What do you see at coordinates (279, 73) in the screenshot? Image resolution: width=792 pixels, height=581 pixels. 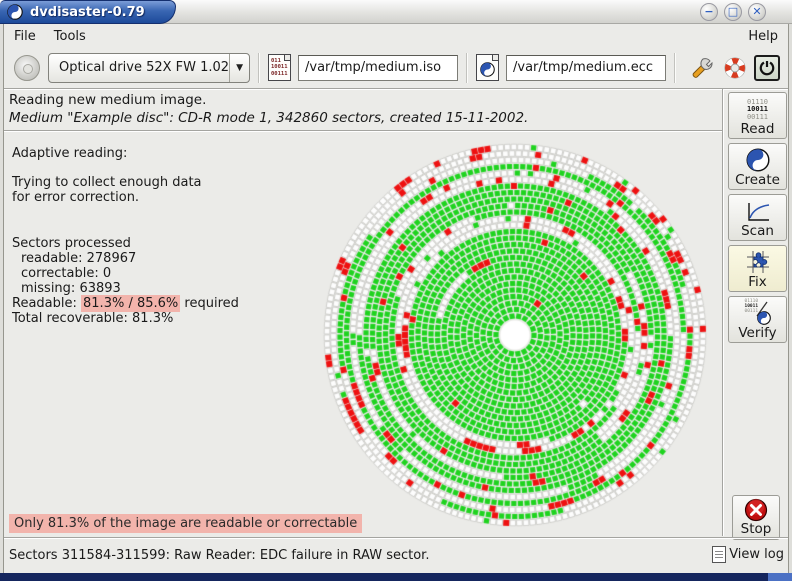 I see `iso-bits-row: 00111` at bounding box center [279, 73].